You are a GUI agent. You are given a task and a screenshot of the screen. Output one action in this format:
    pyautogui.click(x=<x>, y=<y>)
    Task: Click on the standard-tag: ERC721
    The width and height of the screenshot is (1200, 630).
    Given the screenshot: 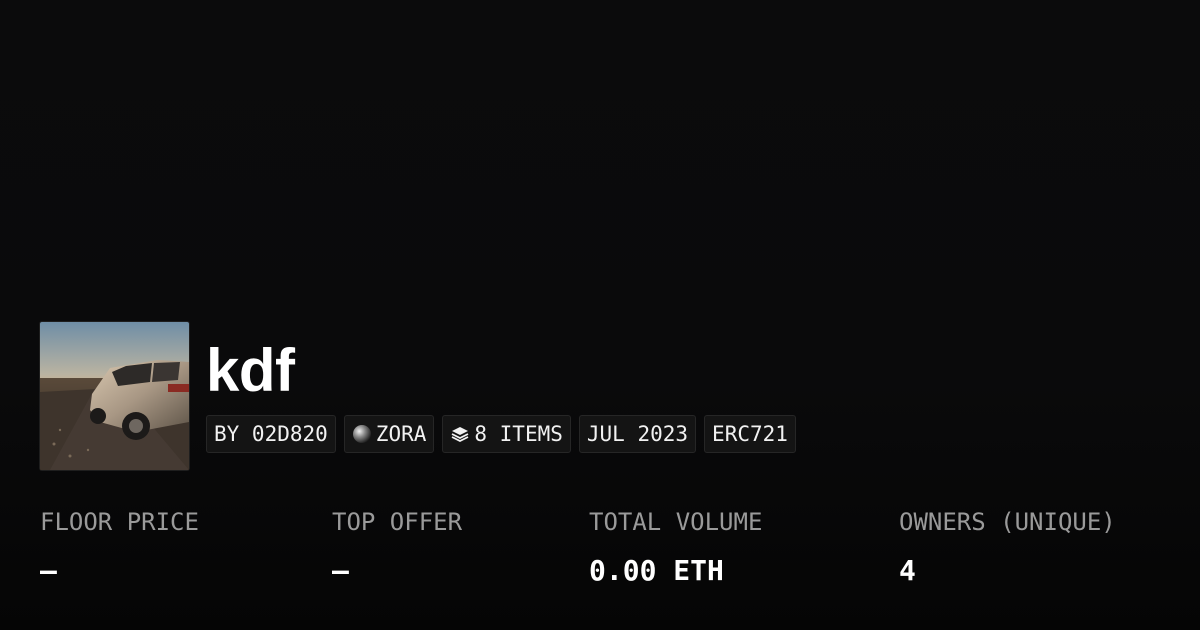 What is the action you would take?
    pyautogui.click(x=750, y=434)
    